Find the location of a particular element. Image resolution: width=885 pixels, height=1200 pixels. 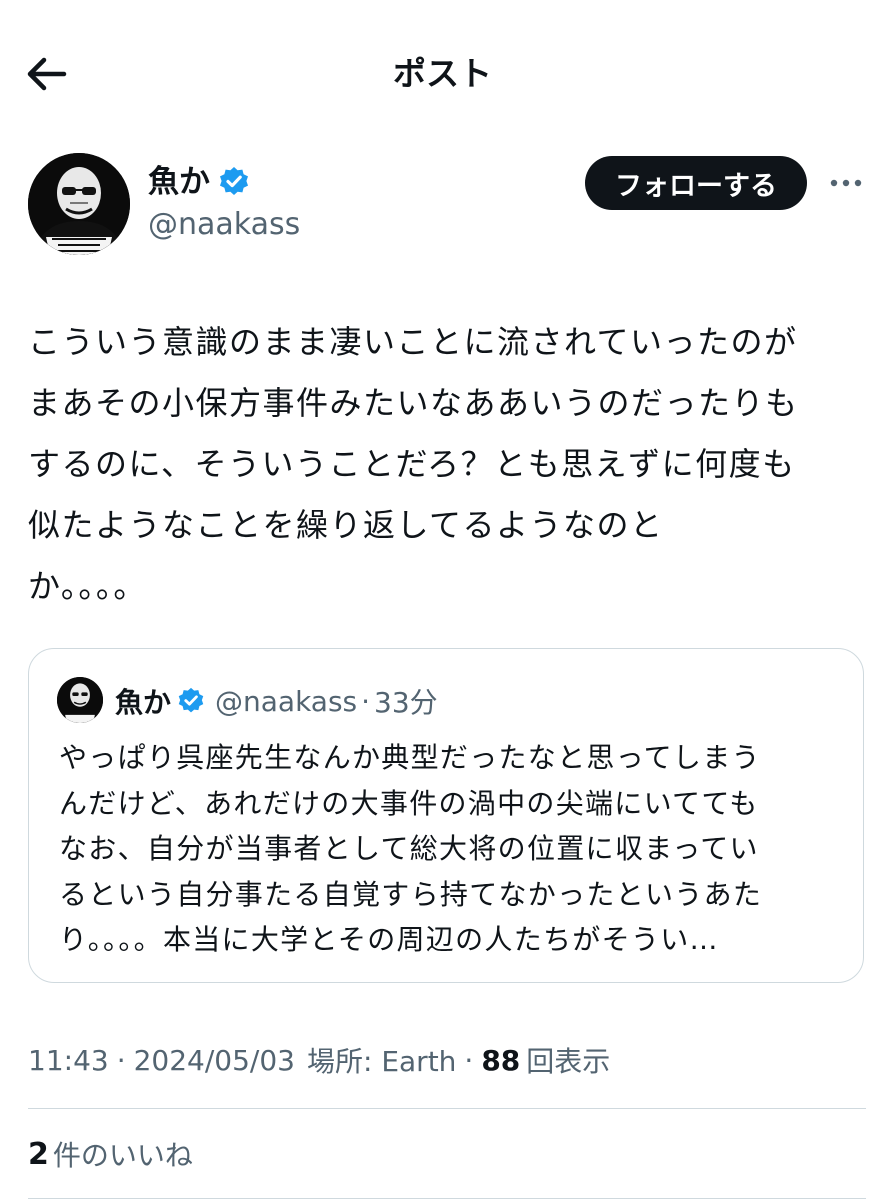

post-location: 場所: Earth is located at coordinates (382, 1061).